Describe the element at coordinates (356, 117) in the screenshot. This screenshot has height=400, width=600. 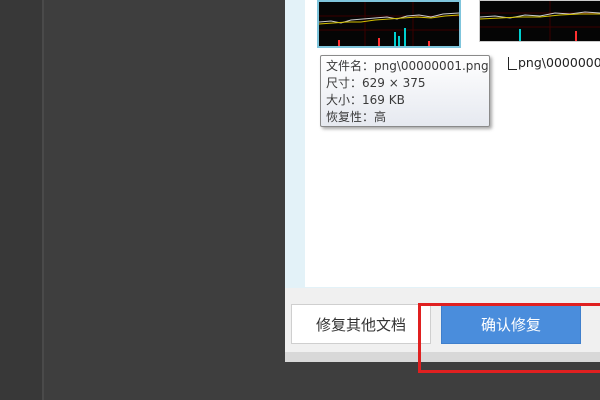
I see `tooltip-recoverability: 恢复性：高` at that location.